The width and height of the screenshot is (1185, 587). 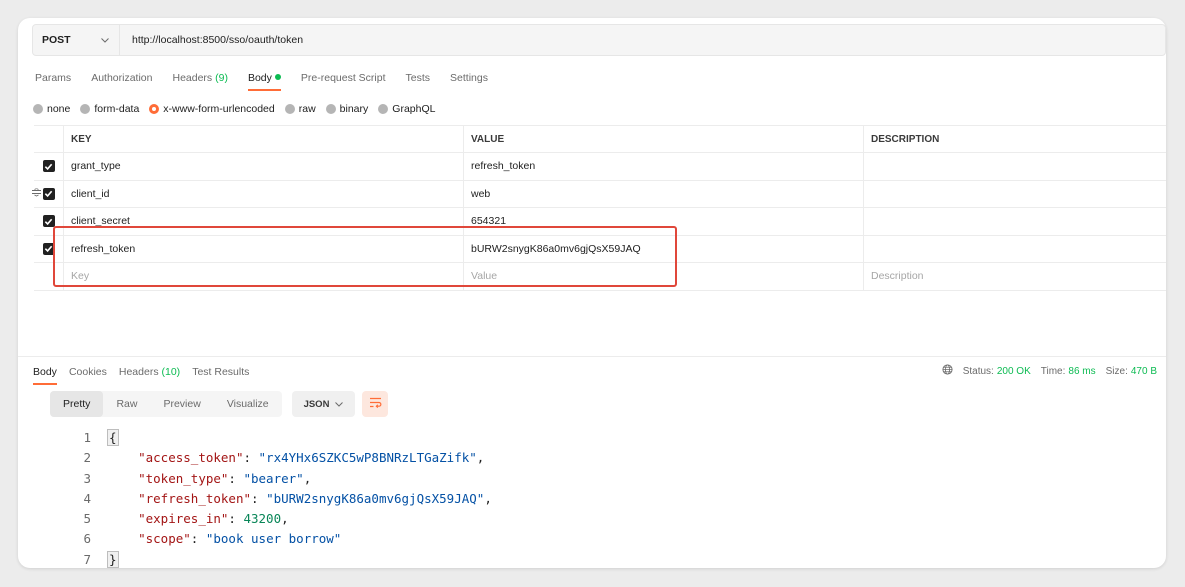 I want to click on value-cell: refresh_token, so click(x=664, y=166).